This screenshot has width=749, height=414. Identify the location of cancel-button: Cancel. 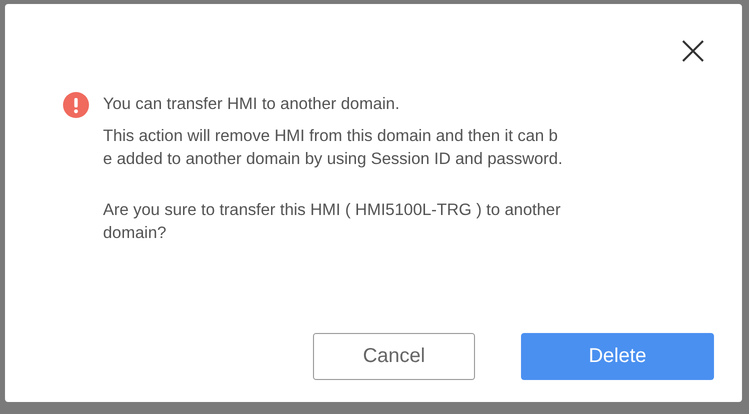
(394, 356).